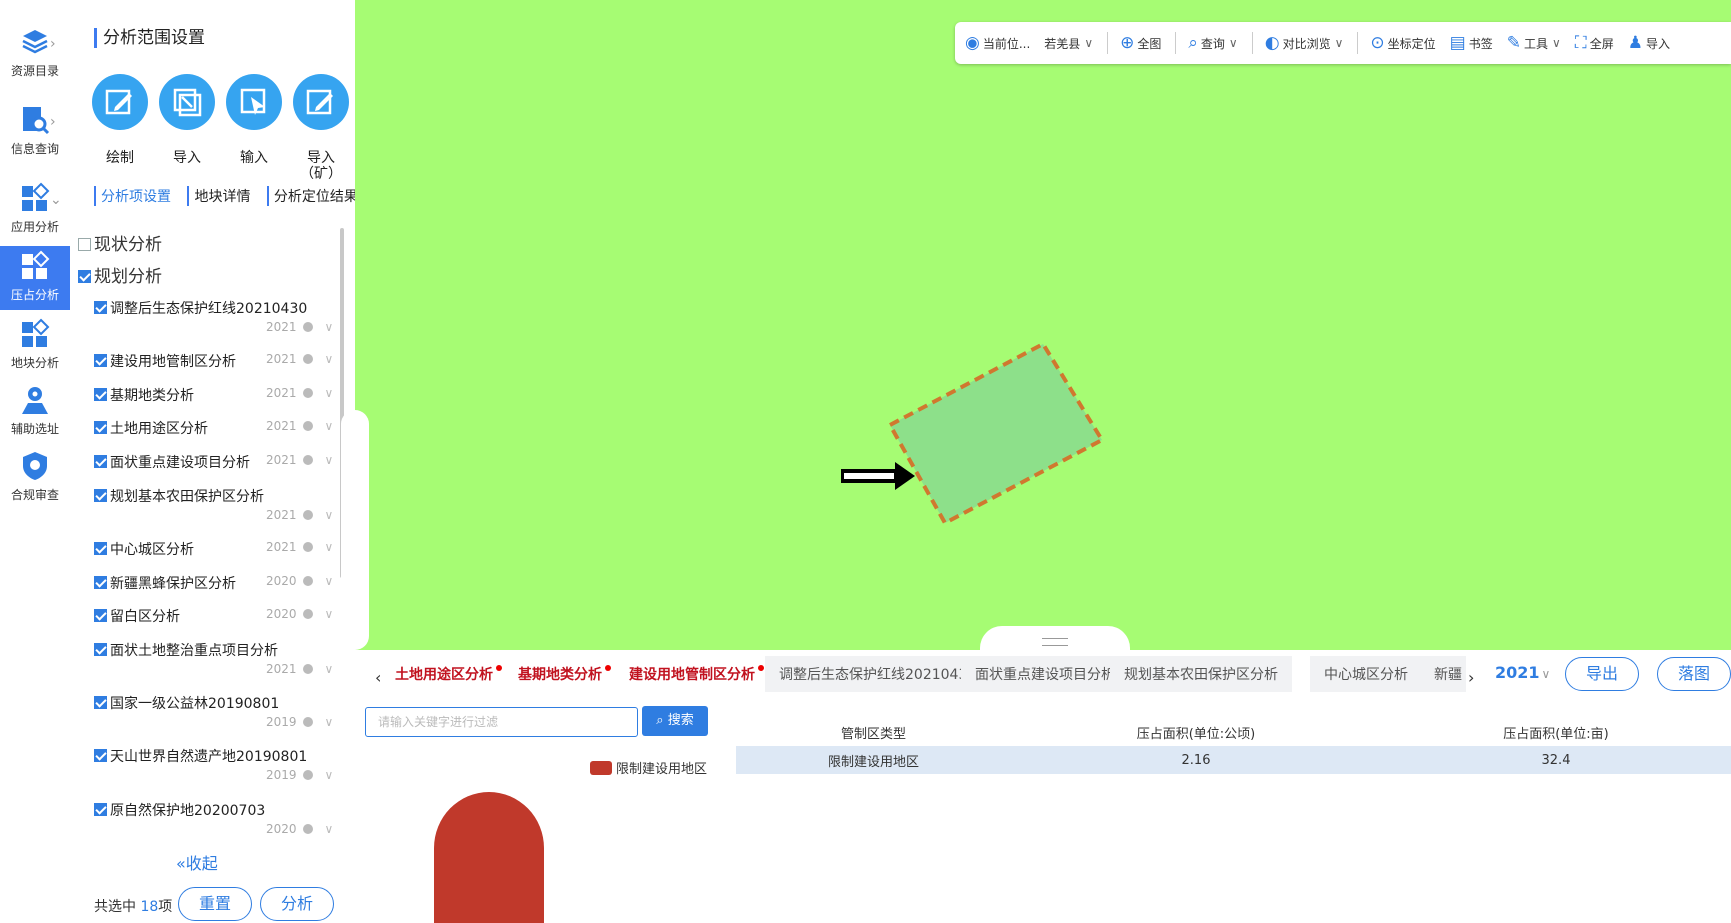 The width and height of the screenshot is (1731, 923). I want to click on analysis-parcel, so click(996, 433).